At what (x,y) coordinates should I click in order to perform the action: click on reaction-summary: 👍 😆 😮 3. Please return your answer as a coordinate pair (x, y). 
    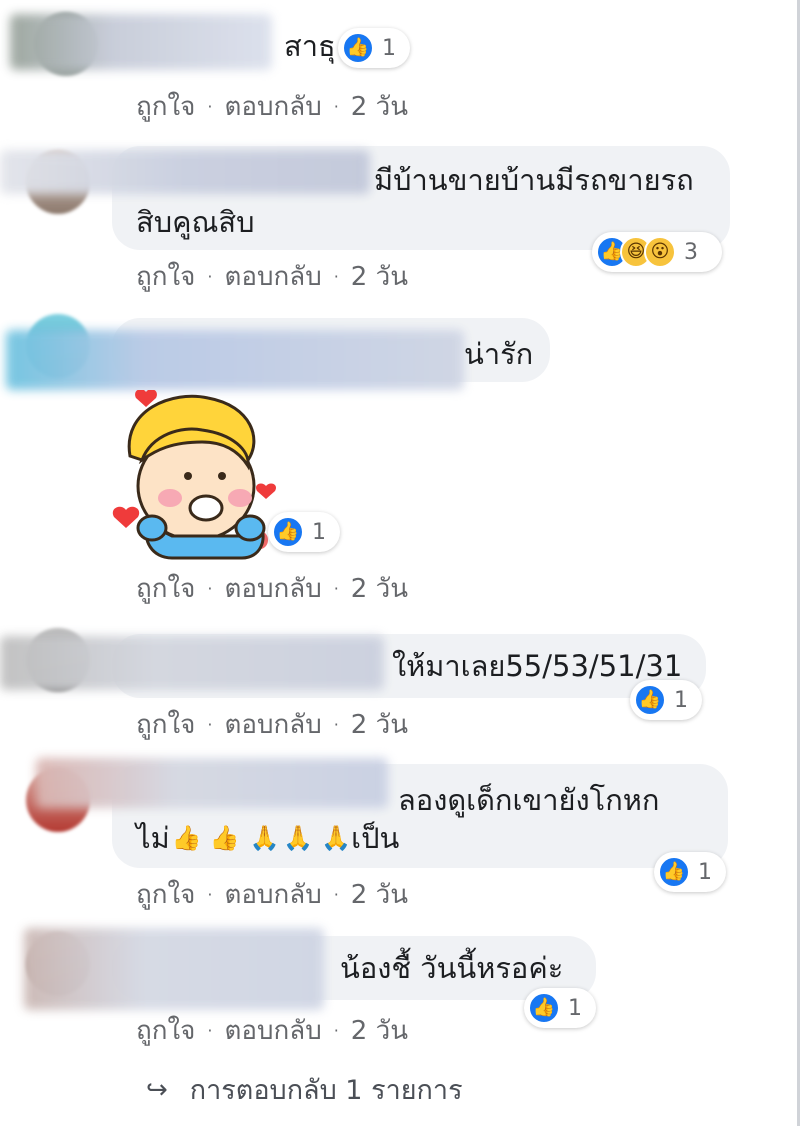
    Looking at the image, I should click on (657, 252).